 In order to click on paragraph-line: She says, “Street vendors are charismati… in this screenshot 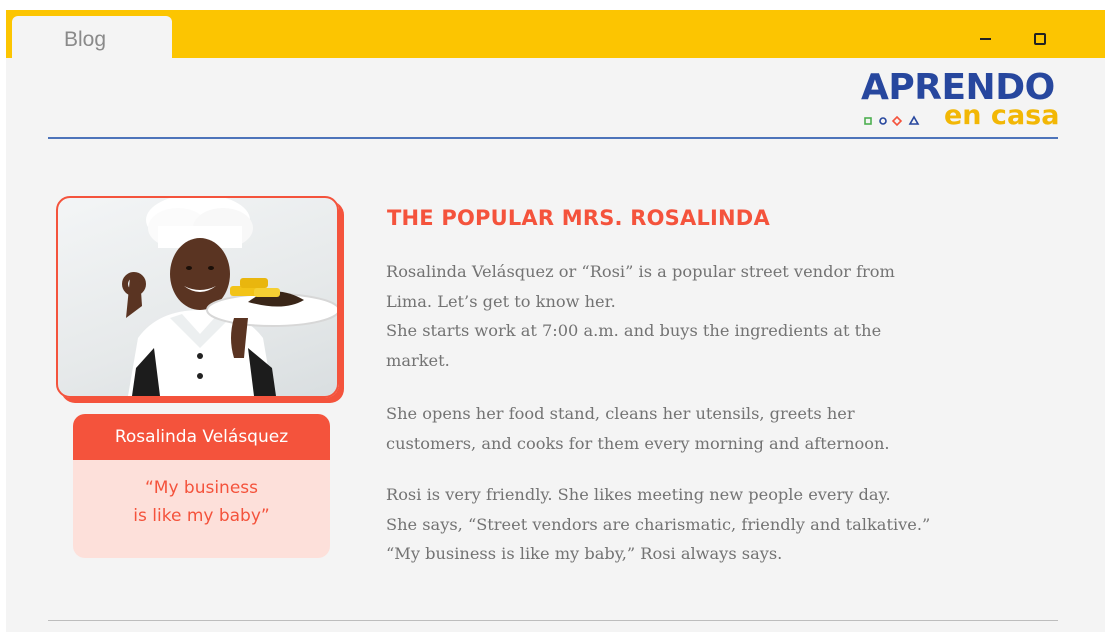, I will do `click(658, 524)`.